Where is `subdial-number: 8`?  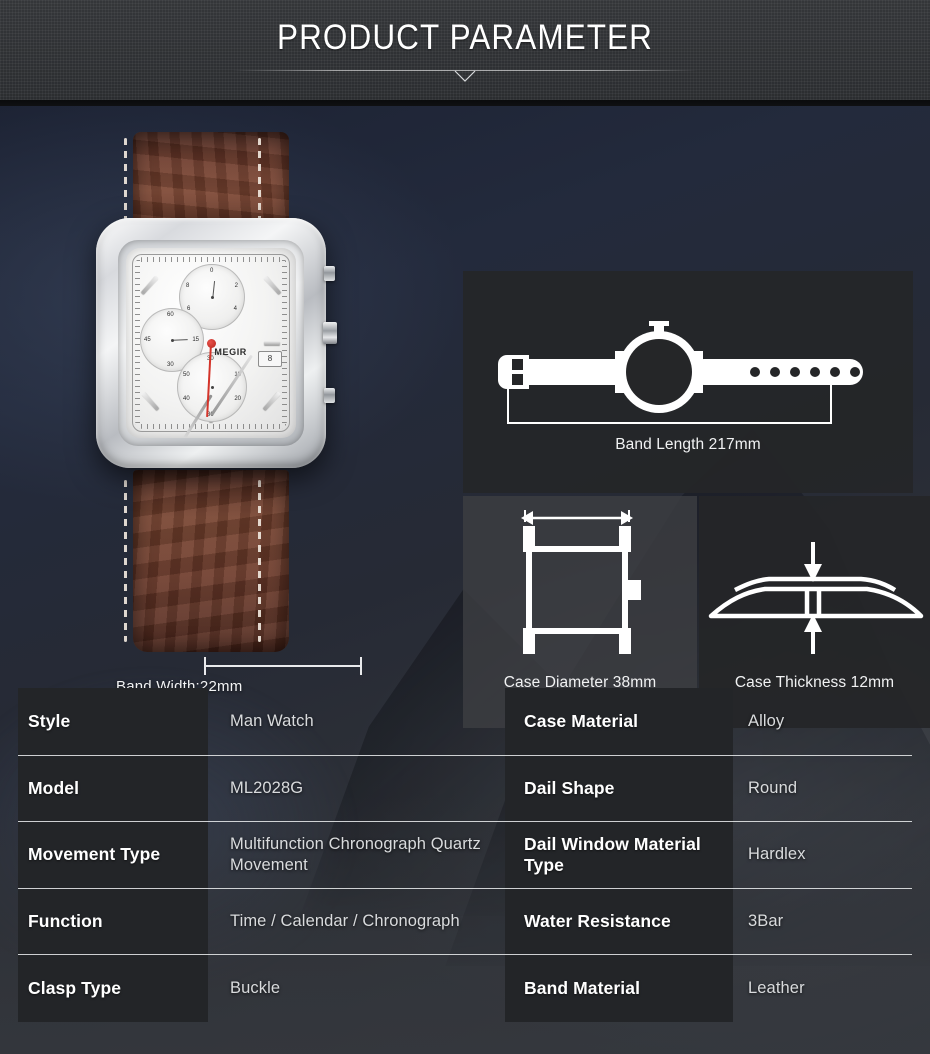
subdial-number: 8 is located at coordinates (188, 286).